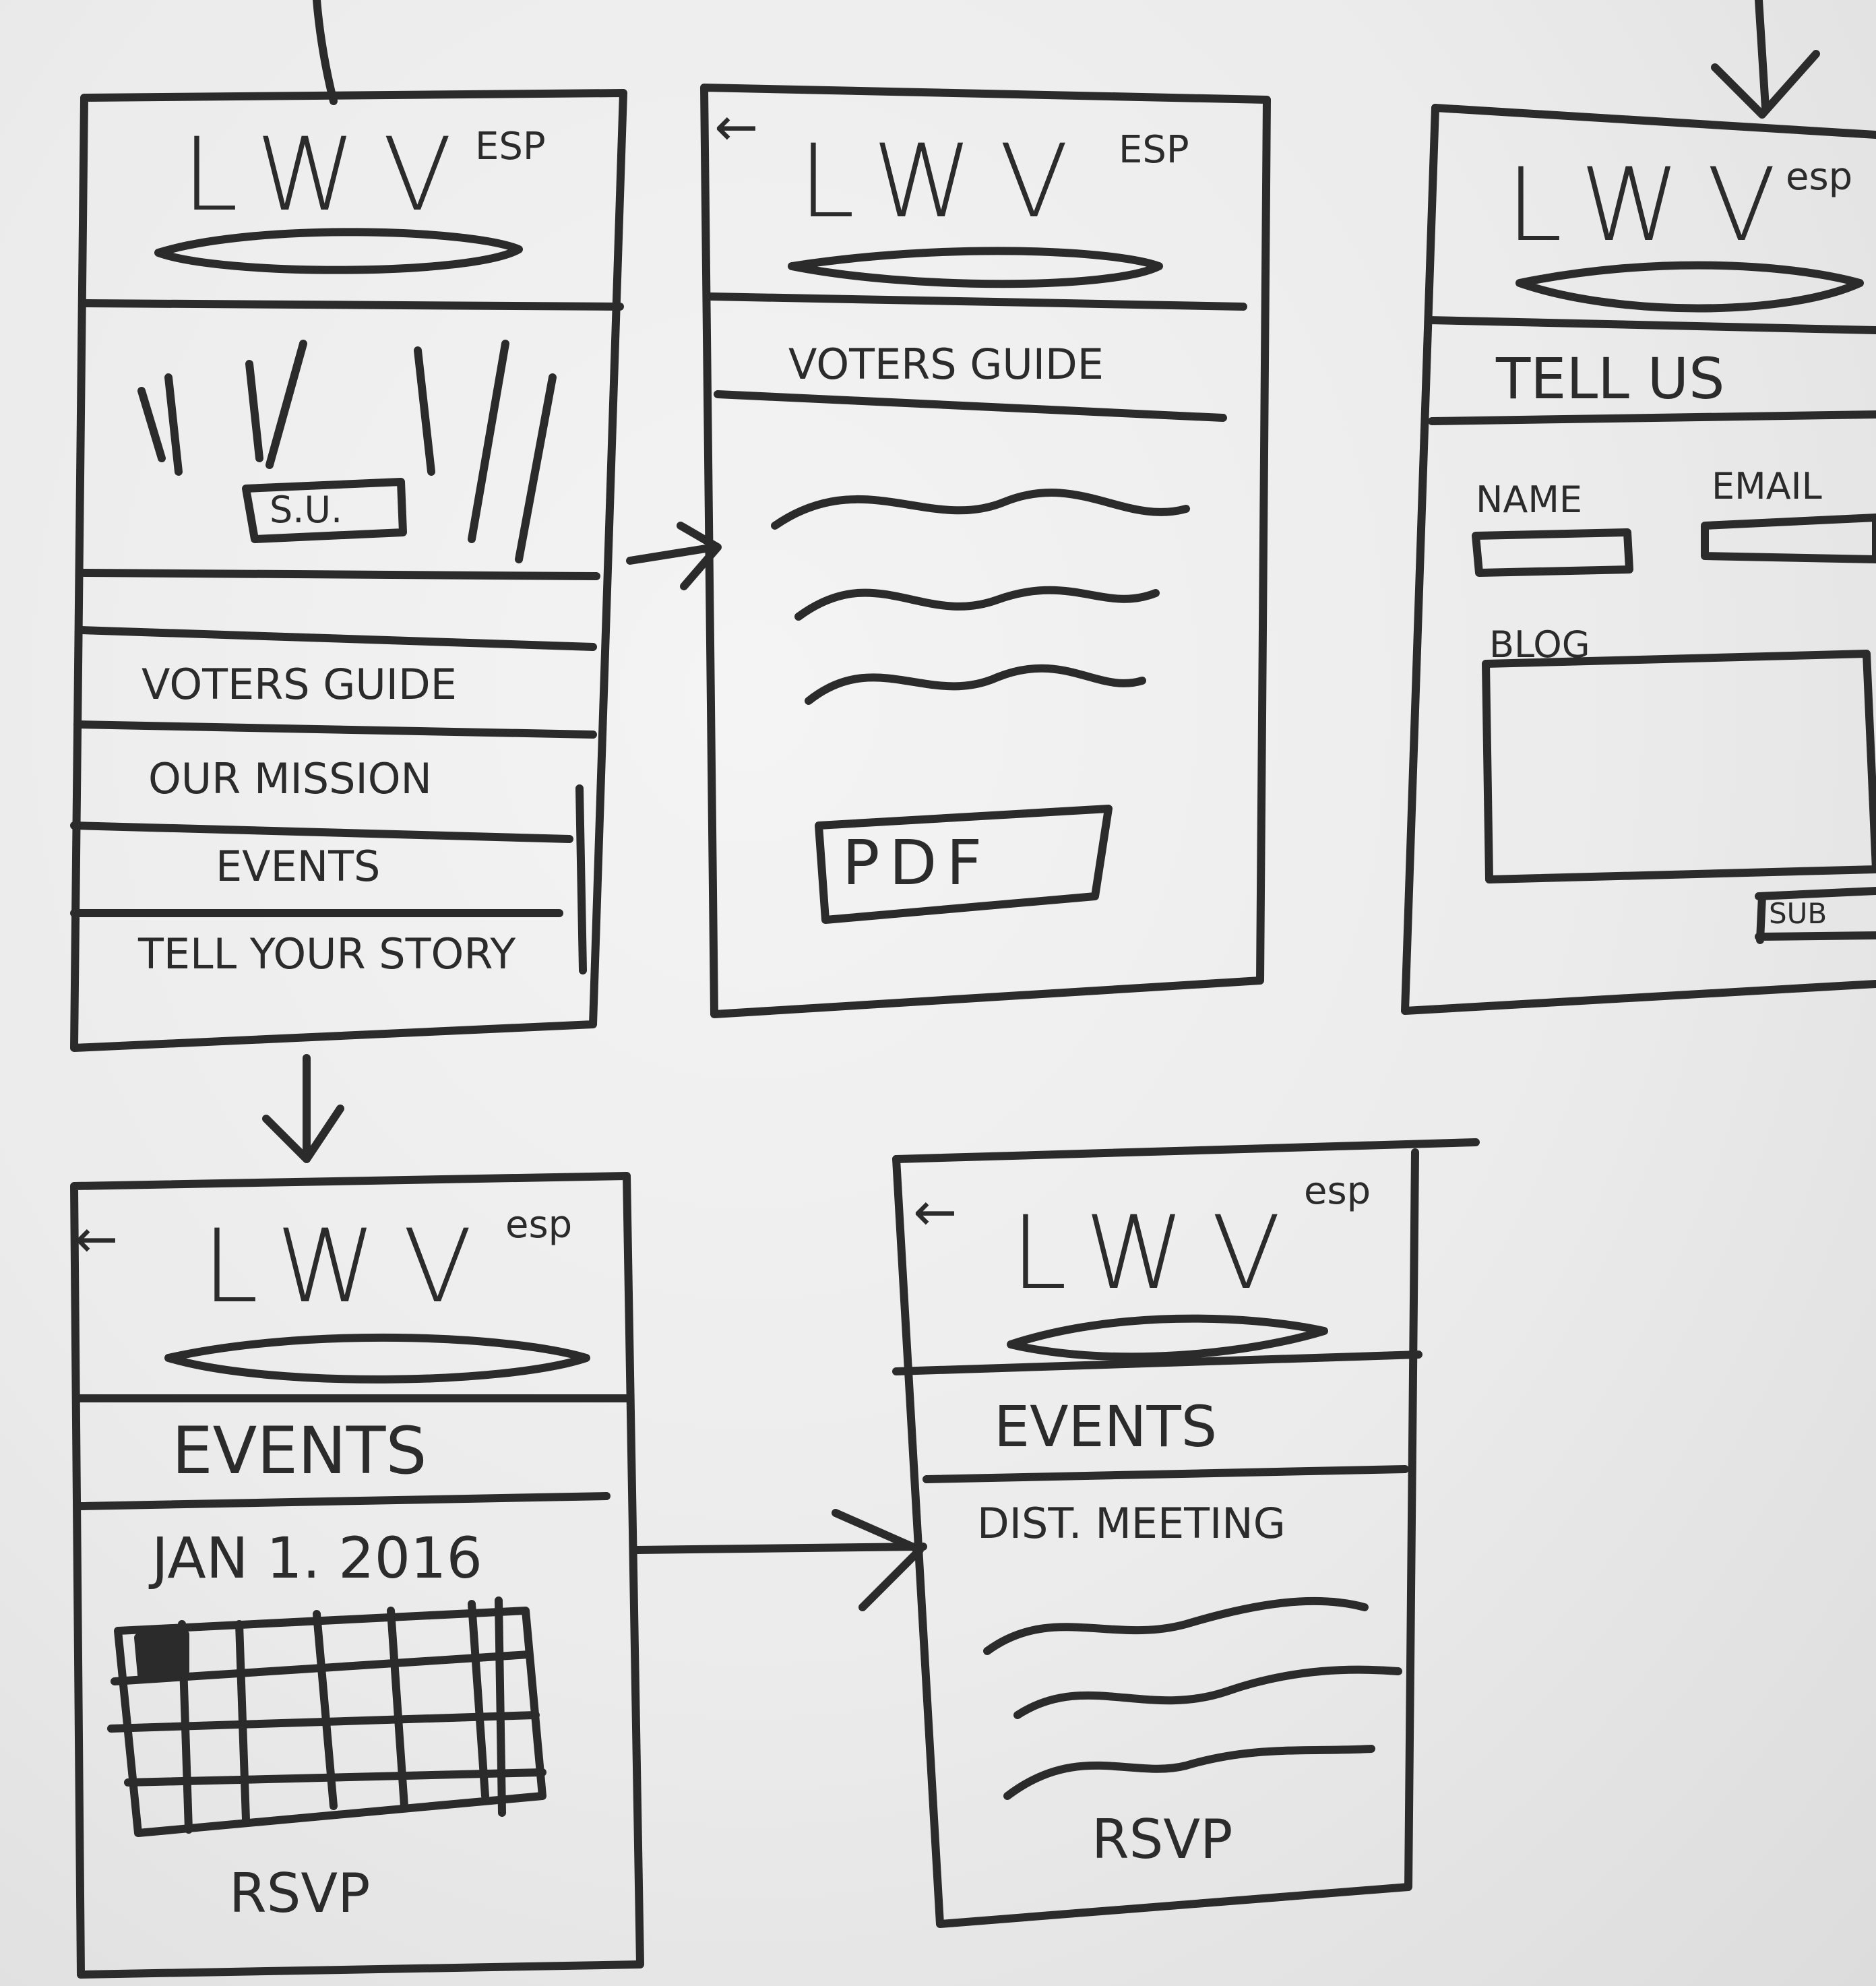 This screenshot has height=1986, width=1876. What do you see at coordinates (1767, 486) in the screenshot?
I see `email-label: EMAIL` at bounding box center [1767, 486].